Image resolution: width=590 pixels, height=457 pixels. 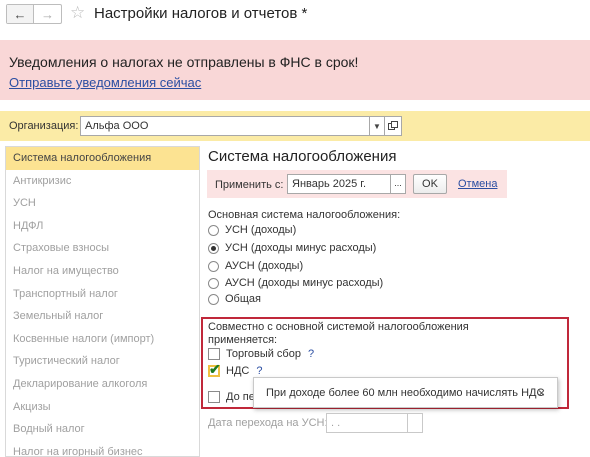 I want to click on page-title: Настройки налогов и отчетов *, so click(x=201, y=13).